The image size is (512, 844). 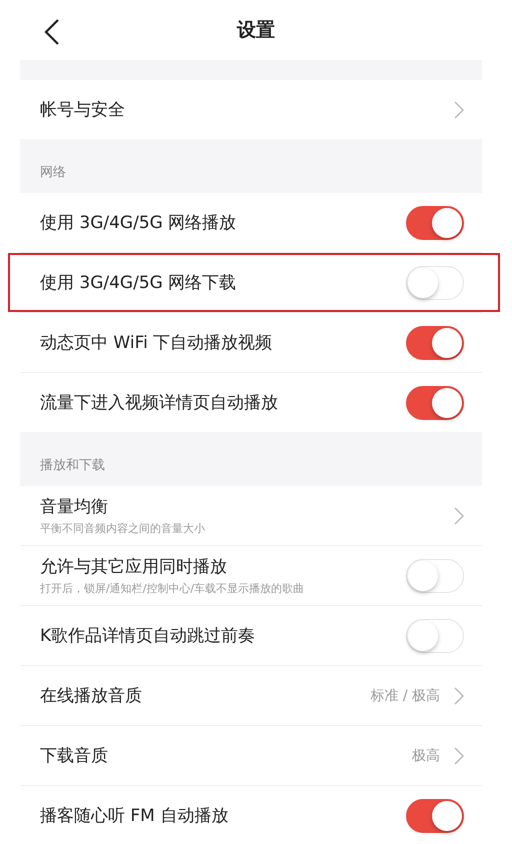 What do you see at coordinates (426, 755) in the screenshot?
I see `setting-value: 极高` at bounding box center [426, 755].